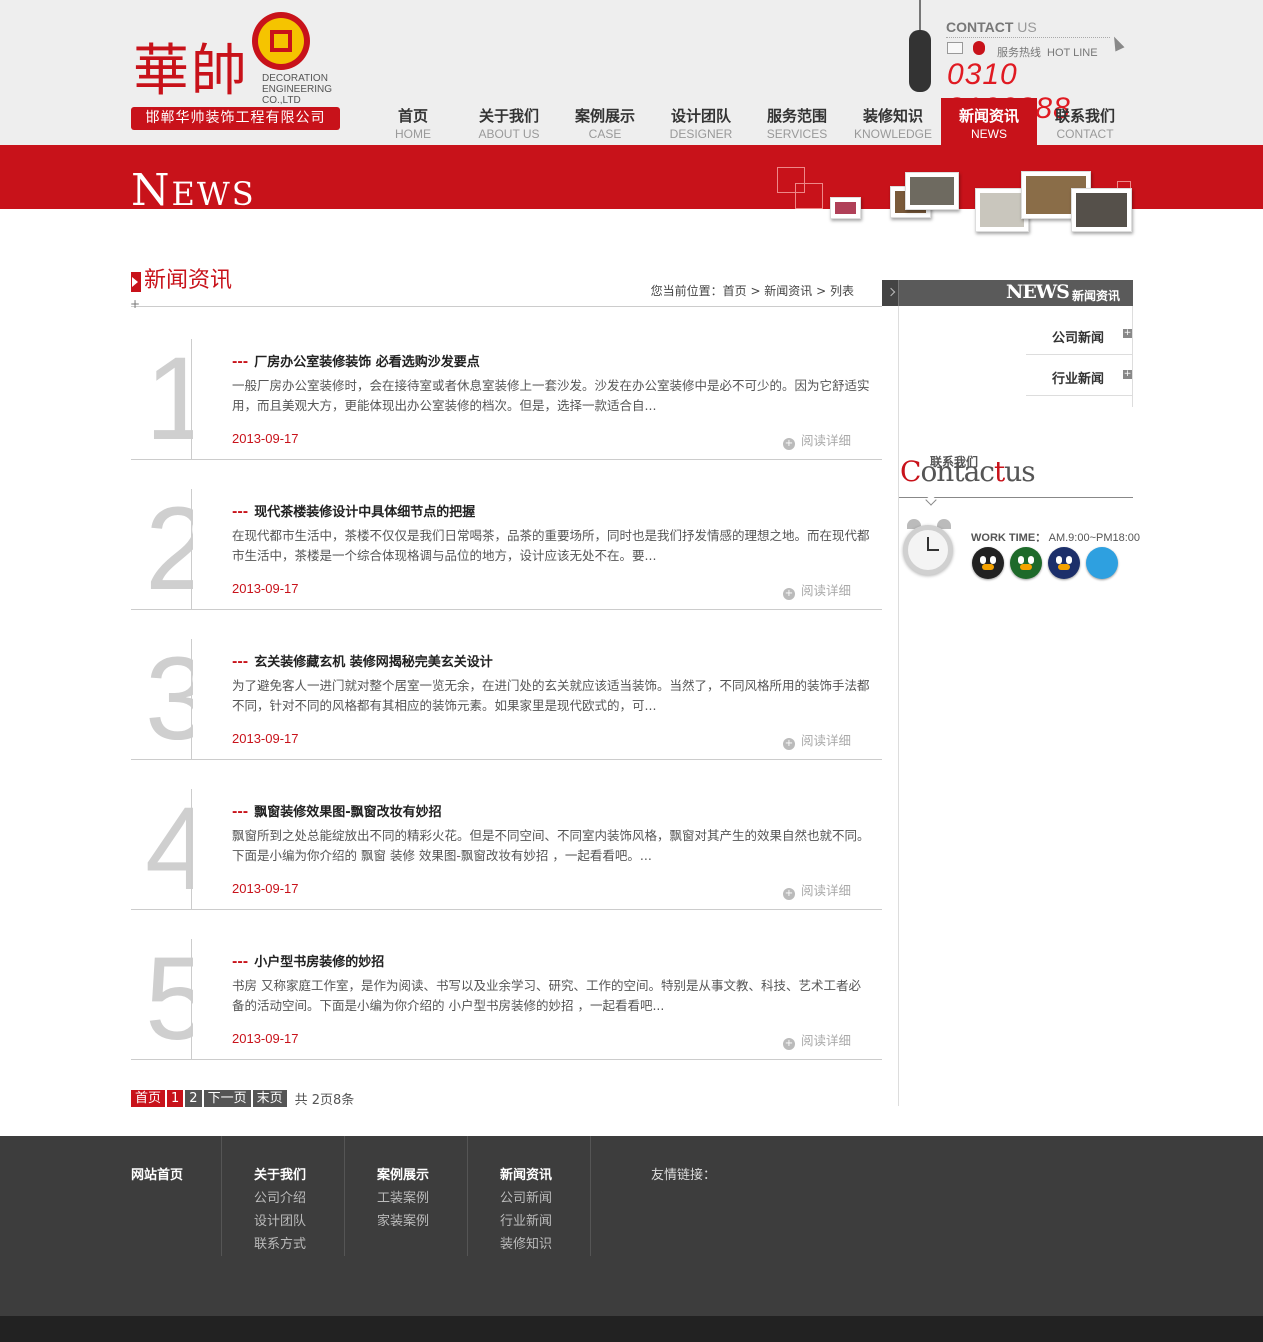  Describe the element at coordinates (169, 699) in the screenshot. I see `article-number: 3` at that location.